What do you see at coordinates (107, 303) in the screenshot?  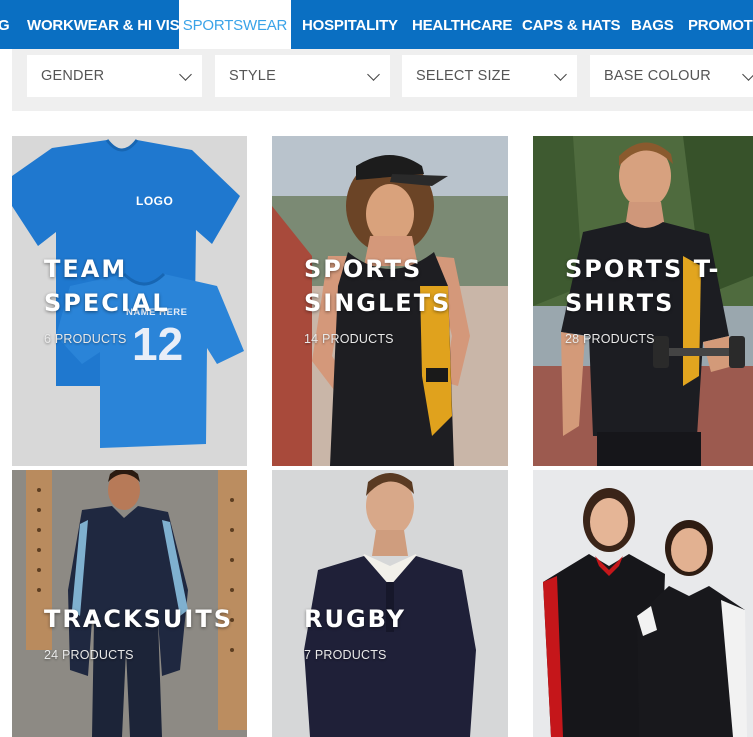 I see `card-title-line2: SPECIAL` at bounding box center [107, 303].